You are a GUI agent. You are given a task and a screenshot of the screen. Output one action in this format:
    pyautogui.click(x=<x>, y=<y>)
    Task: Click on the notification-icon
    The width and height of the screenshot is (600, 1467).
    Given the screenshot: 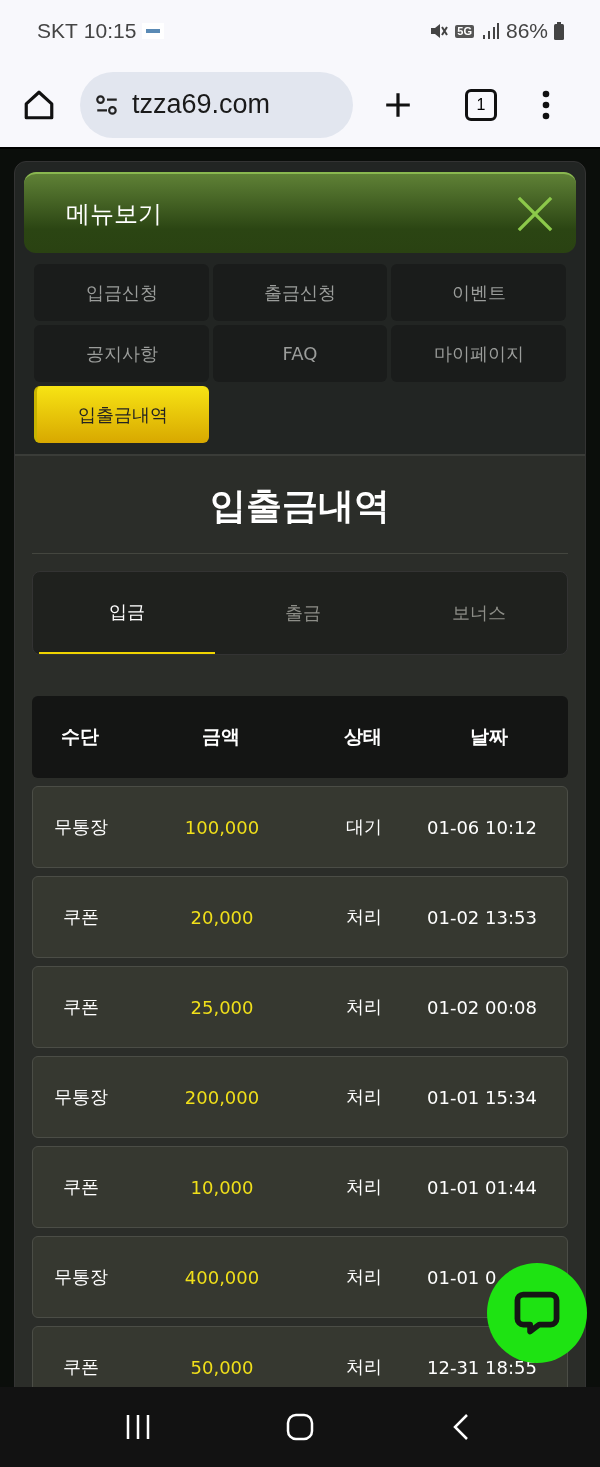 What is the action you would take?
    pyautogui.click(x=153, y=31)
    